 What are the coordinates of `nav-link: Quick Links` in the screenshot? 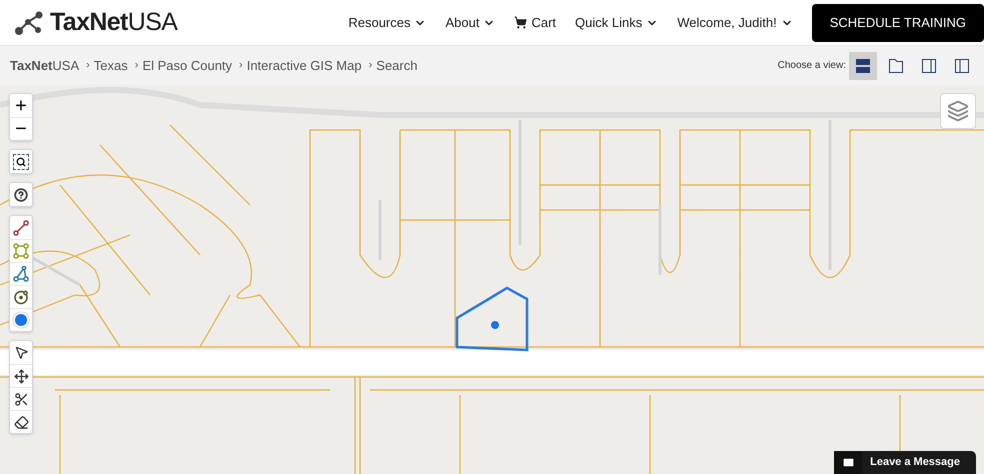 It's located at (616, 22).